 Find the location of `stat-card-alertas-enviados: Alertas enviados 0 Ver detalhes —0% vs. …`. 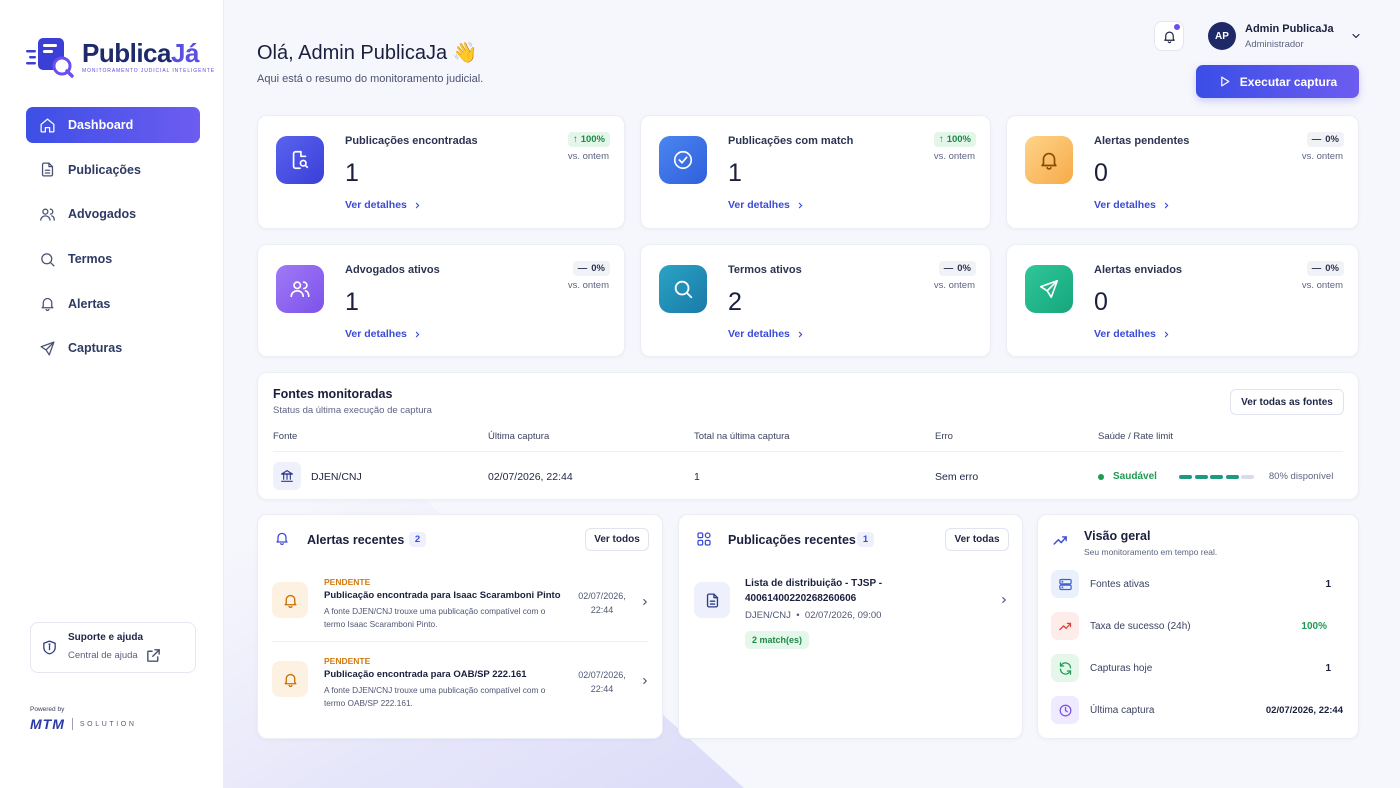

stat-card-alertas-enviados: Alertas enviados 0 Ver detalhes —0% vs. … is located at coordinates (1182, 300).